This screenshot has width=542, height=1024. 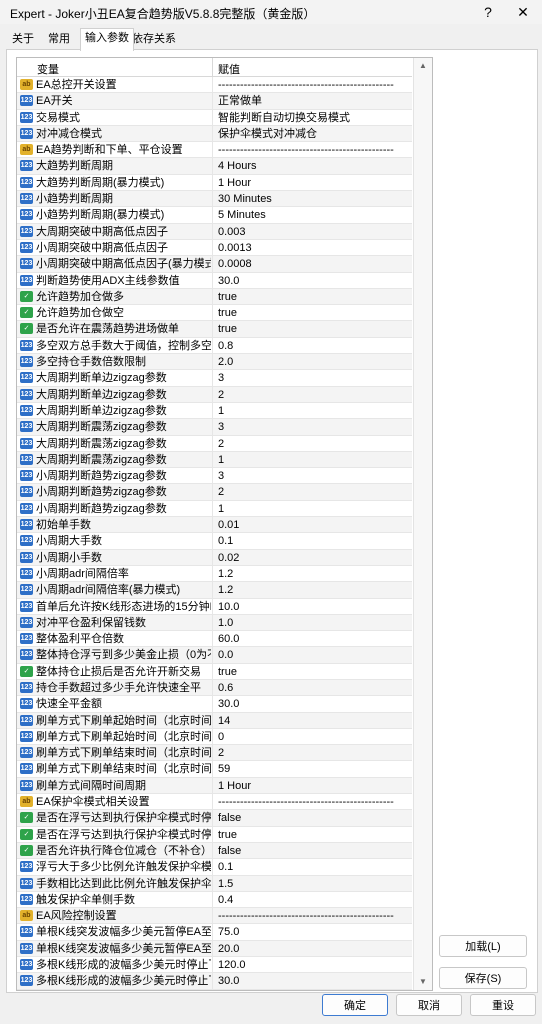 I want to click on table-row: 123手数相比达到此比例允许触发保护伞模式 1.5, so click(x=214, y=883).